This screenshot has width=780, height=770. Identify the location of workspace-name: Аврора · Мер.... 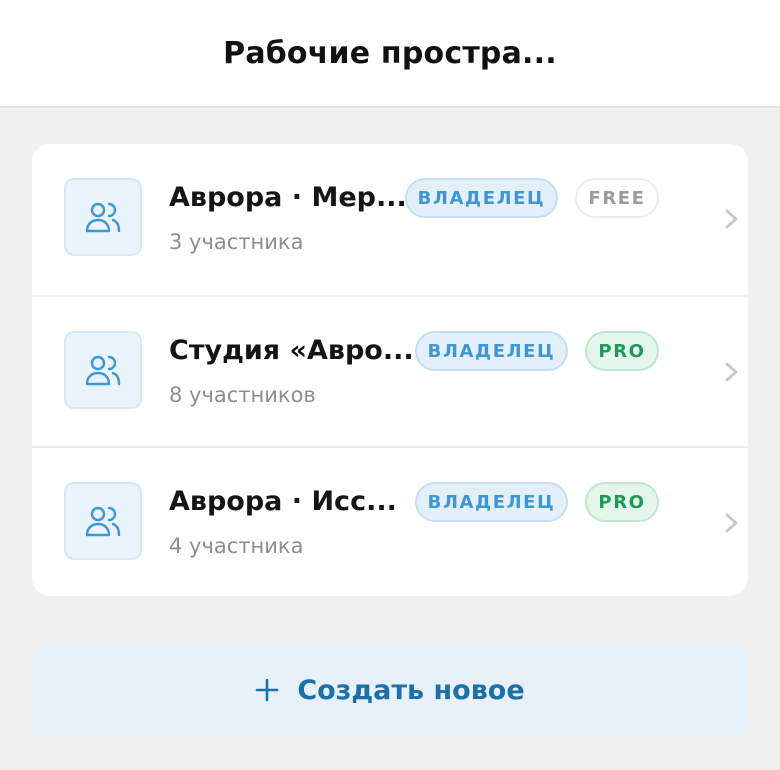
(288, 197).